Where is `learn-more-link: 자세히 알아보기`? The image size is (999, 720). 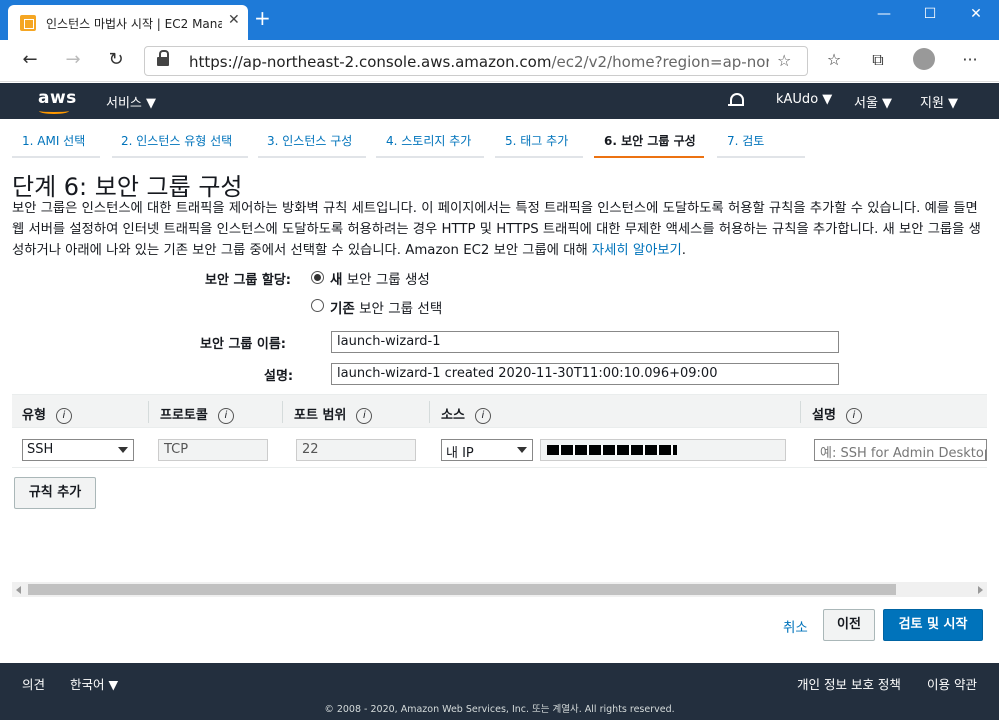
learn-more-link: 자세히 알아보기 is located at coordinates (637, 250).